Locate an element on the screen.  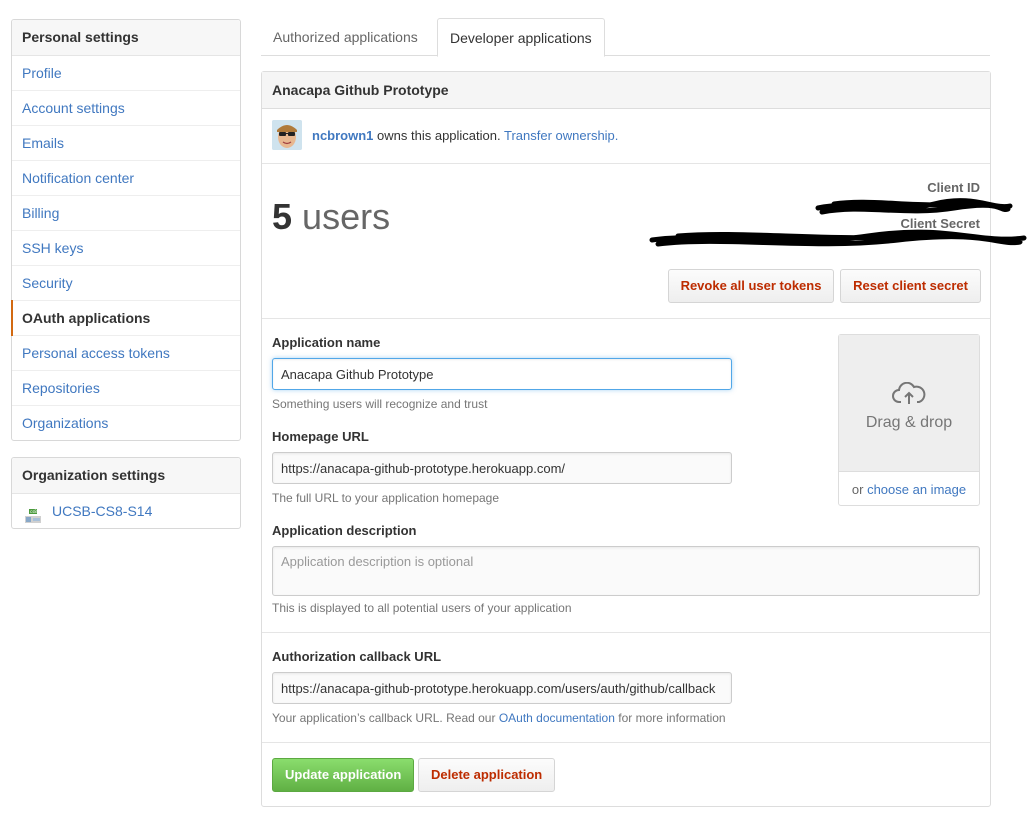
organization-avatar-icon: cs8 is located at coordinates (33, 513).